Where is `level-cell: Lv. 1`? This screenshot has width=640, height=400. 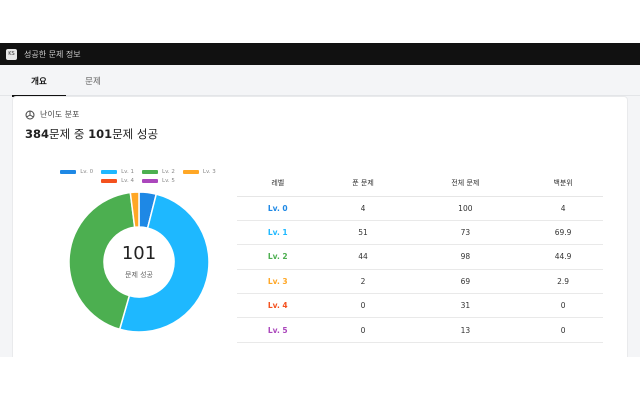
level-cell: Lv. 1 is located at coordinates (278, 233).